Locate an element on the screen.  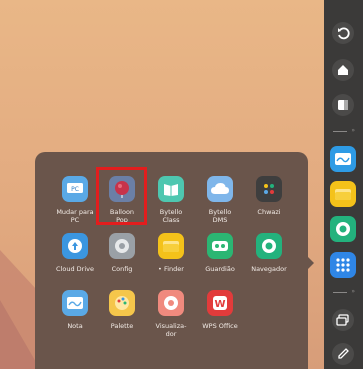
whiteboard-icon is located at coordinates (343, 159).